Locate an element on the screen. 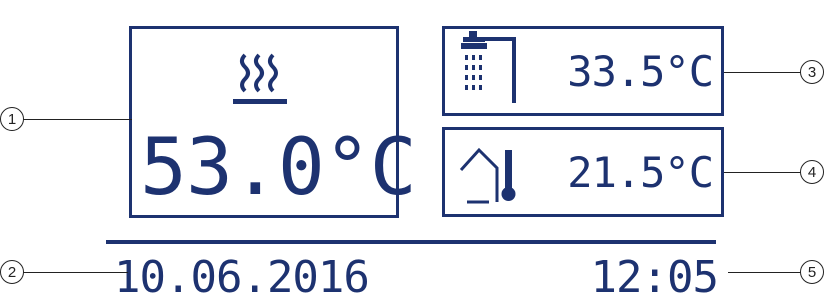 Image resolution: width=824 pixels, height=304 pixels. heating-temperature: 53.0°C is located at coordinates (278, 168).